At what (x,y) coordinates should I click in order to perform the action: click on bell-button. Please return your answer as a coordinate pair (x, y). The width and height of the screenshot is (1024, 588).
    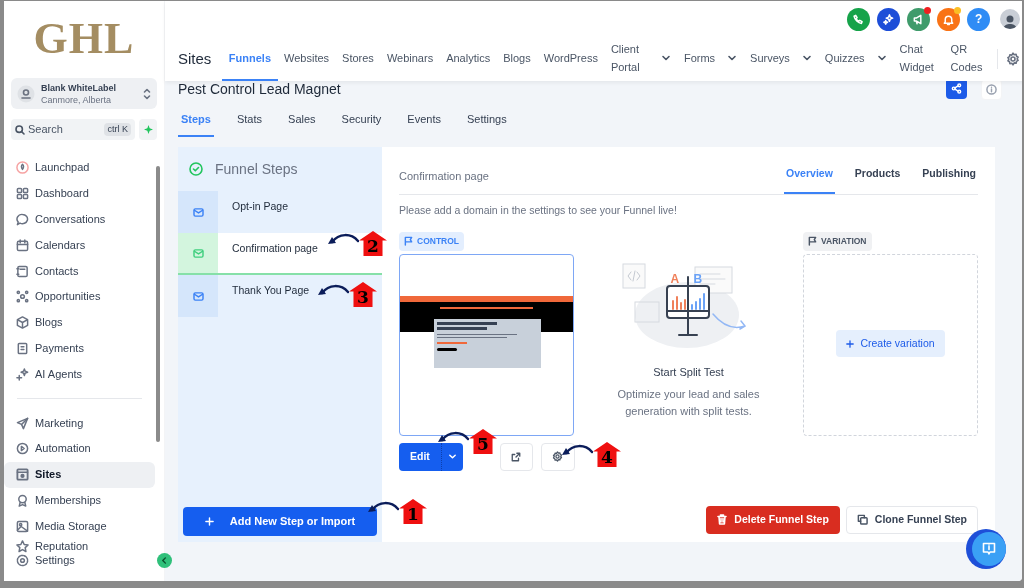
    Looking at the image, I should click on (949, 19).